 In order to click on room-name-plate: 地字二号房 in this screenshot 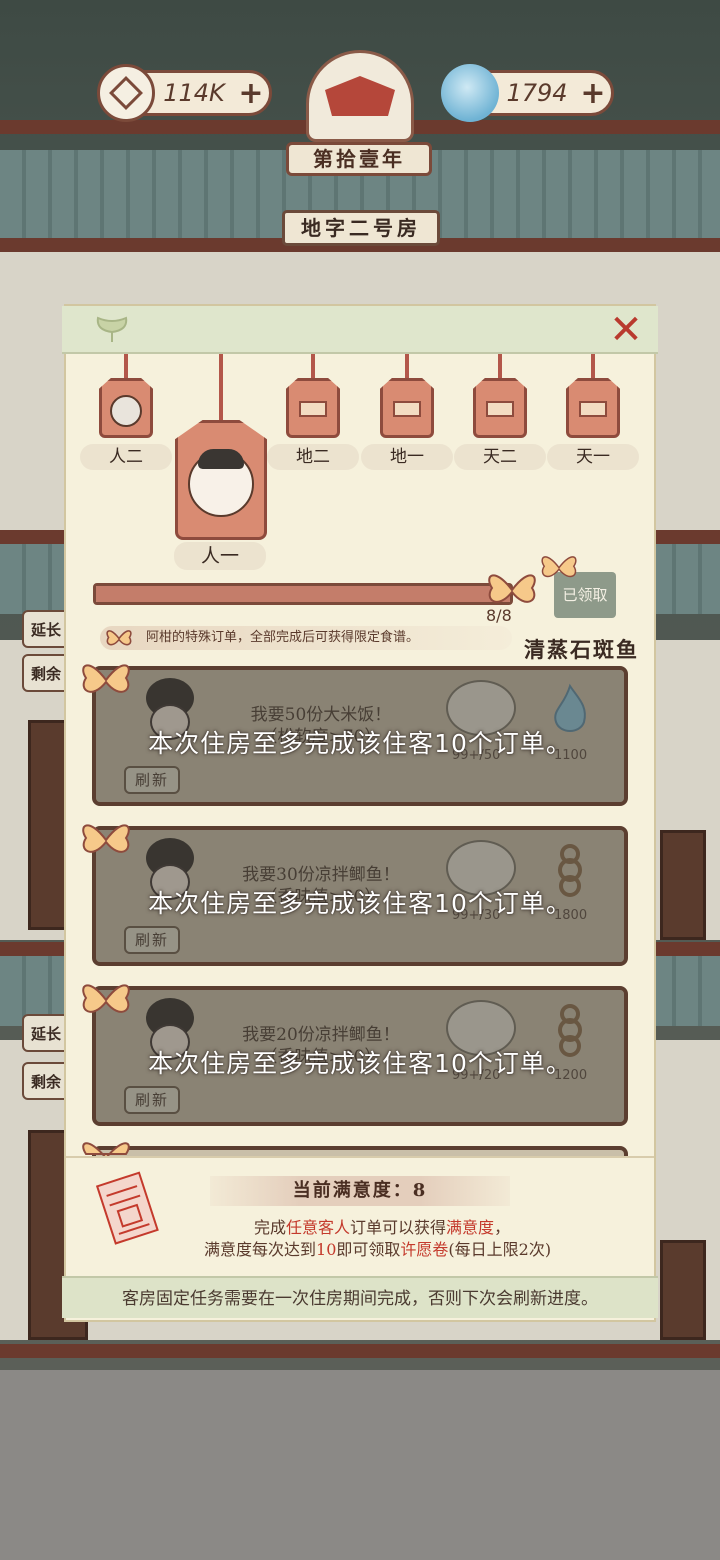, I will do `click(361, 228)`.